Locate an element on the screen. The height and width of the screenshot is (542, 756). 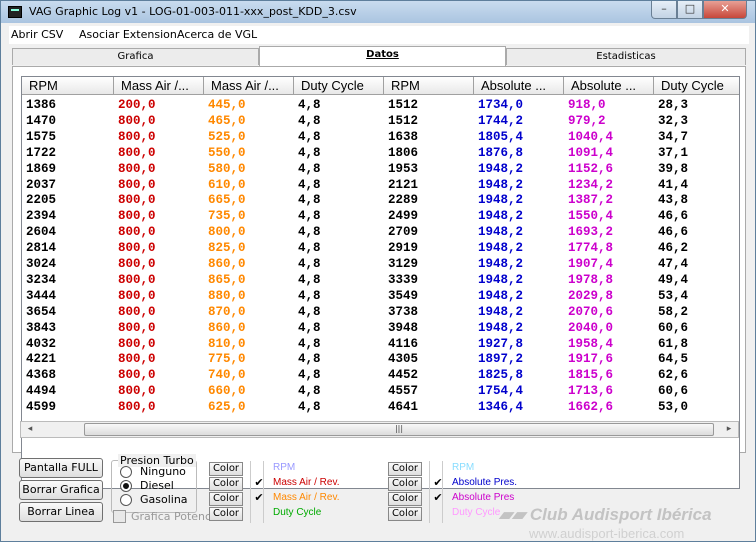
minimize-button: – is located at coordinates (664, 10).